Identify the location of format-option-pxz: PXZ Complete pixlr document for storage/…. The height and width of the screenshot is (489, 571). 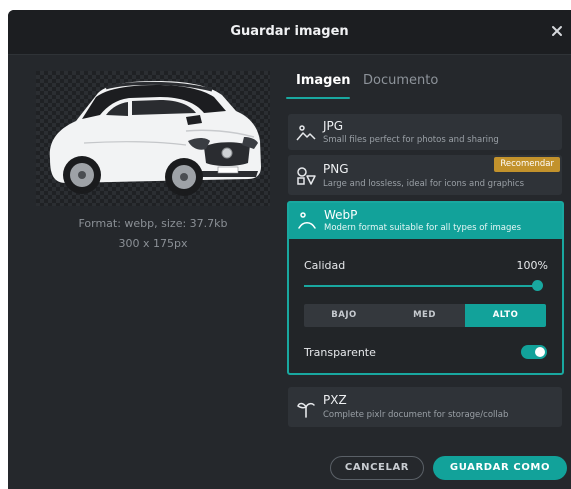
(425, 407).